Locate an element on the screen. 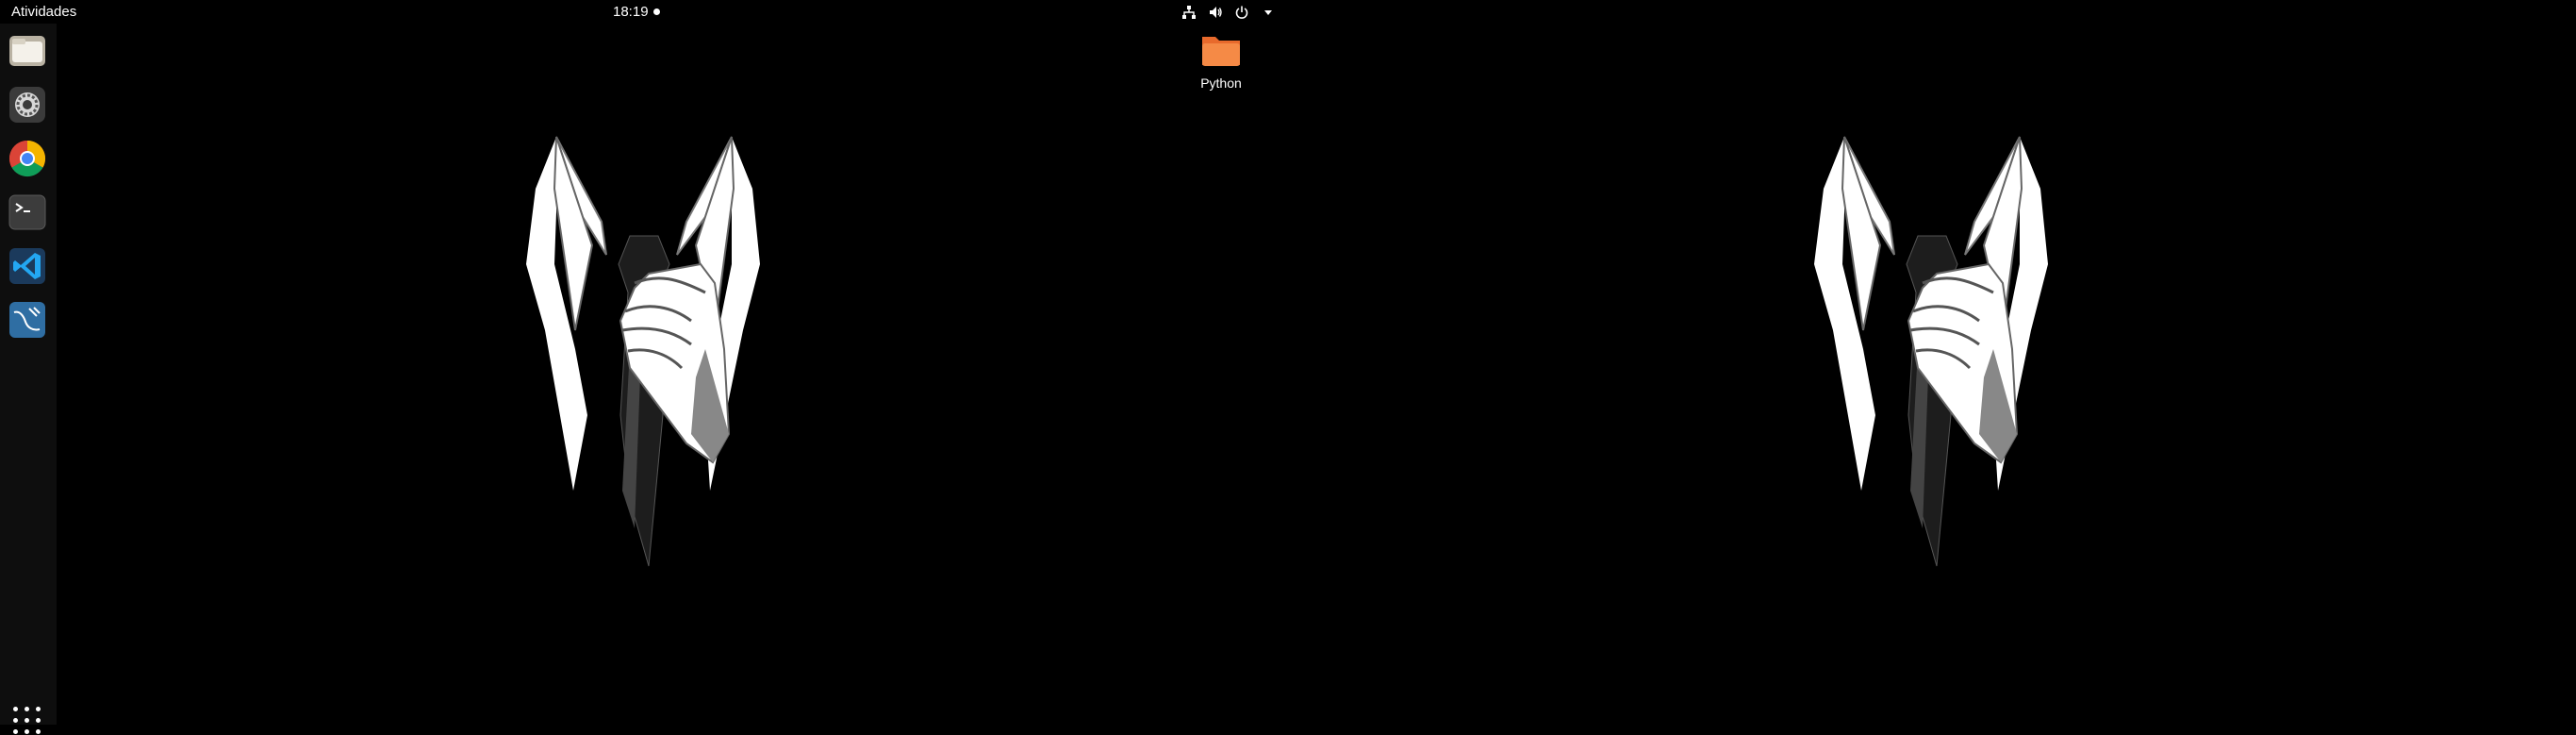 The width and height of the screenshot is (2576, 735). desktop-icon-label: Python is located at coordinates (1221, 83).